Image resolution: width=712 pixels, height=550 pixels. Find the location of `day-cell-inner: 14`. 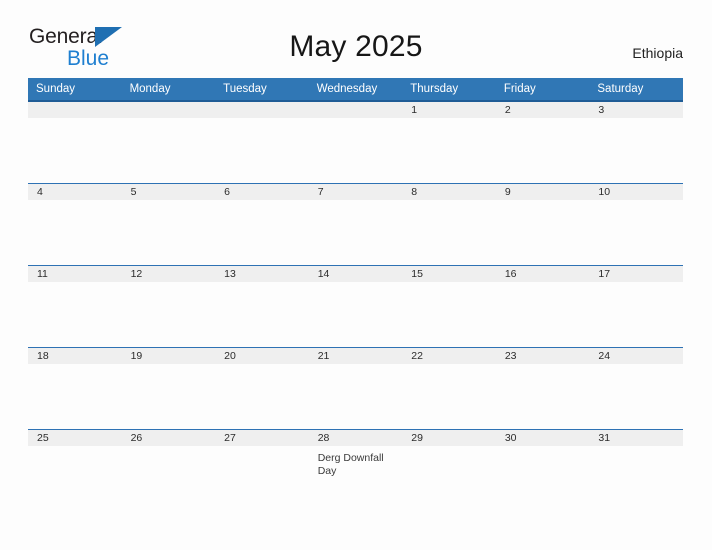

day-cell-inner: 14 is located at coordinates (355, 306).